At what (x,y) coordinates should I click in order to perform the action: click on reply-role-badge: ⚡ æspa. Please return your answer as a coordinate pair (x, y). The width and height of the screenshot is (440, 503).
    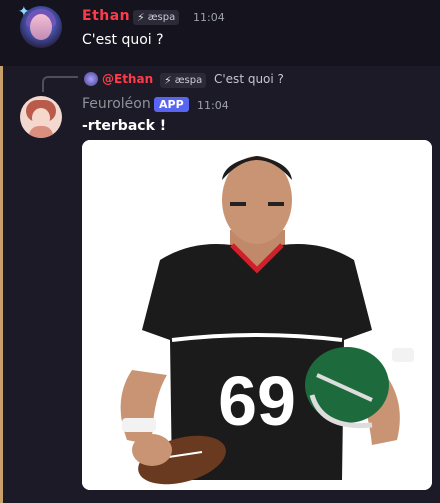
    Looking at the image, I should click on (183, 80).